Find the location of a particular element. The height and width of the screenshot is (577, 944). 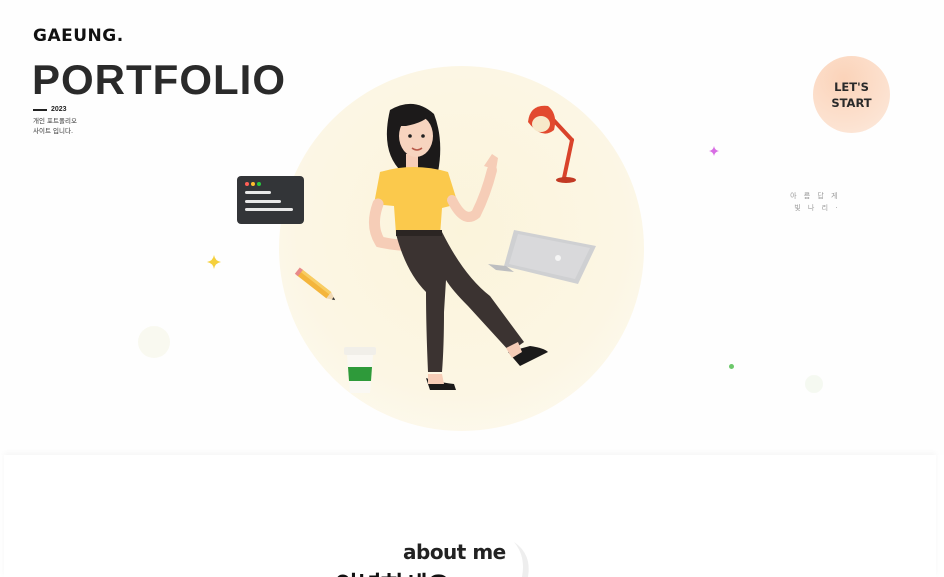

side-text-line-1: 아 름 답 게 is located at coordinates (815, 196).